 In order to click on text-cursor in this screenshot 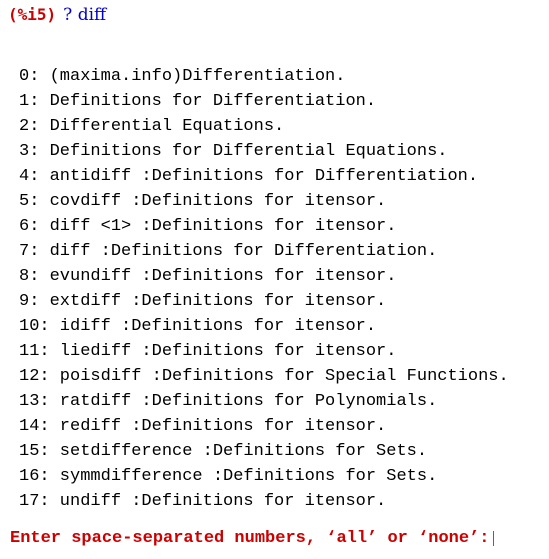, I will do `click(494, 538)`.